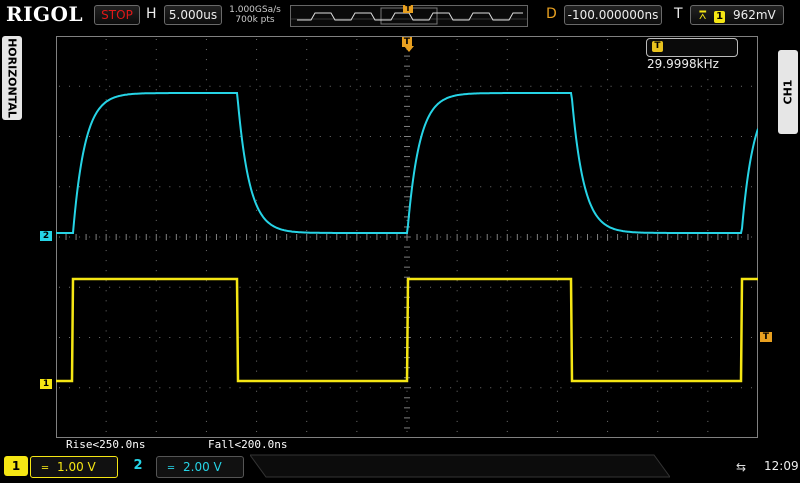 The width and height of the screenshot is (800, 483). What do you see at coordinates (248, 444) in the screenshot?
I see `fall-time-measurement: Fall<200.0ns` at bounding box center [248, 444].